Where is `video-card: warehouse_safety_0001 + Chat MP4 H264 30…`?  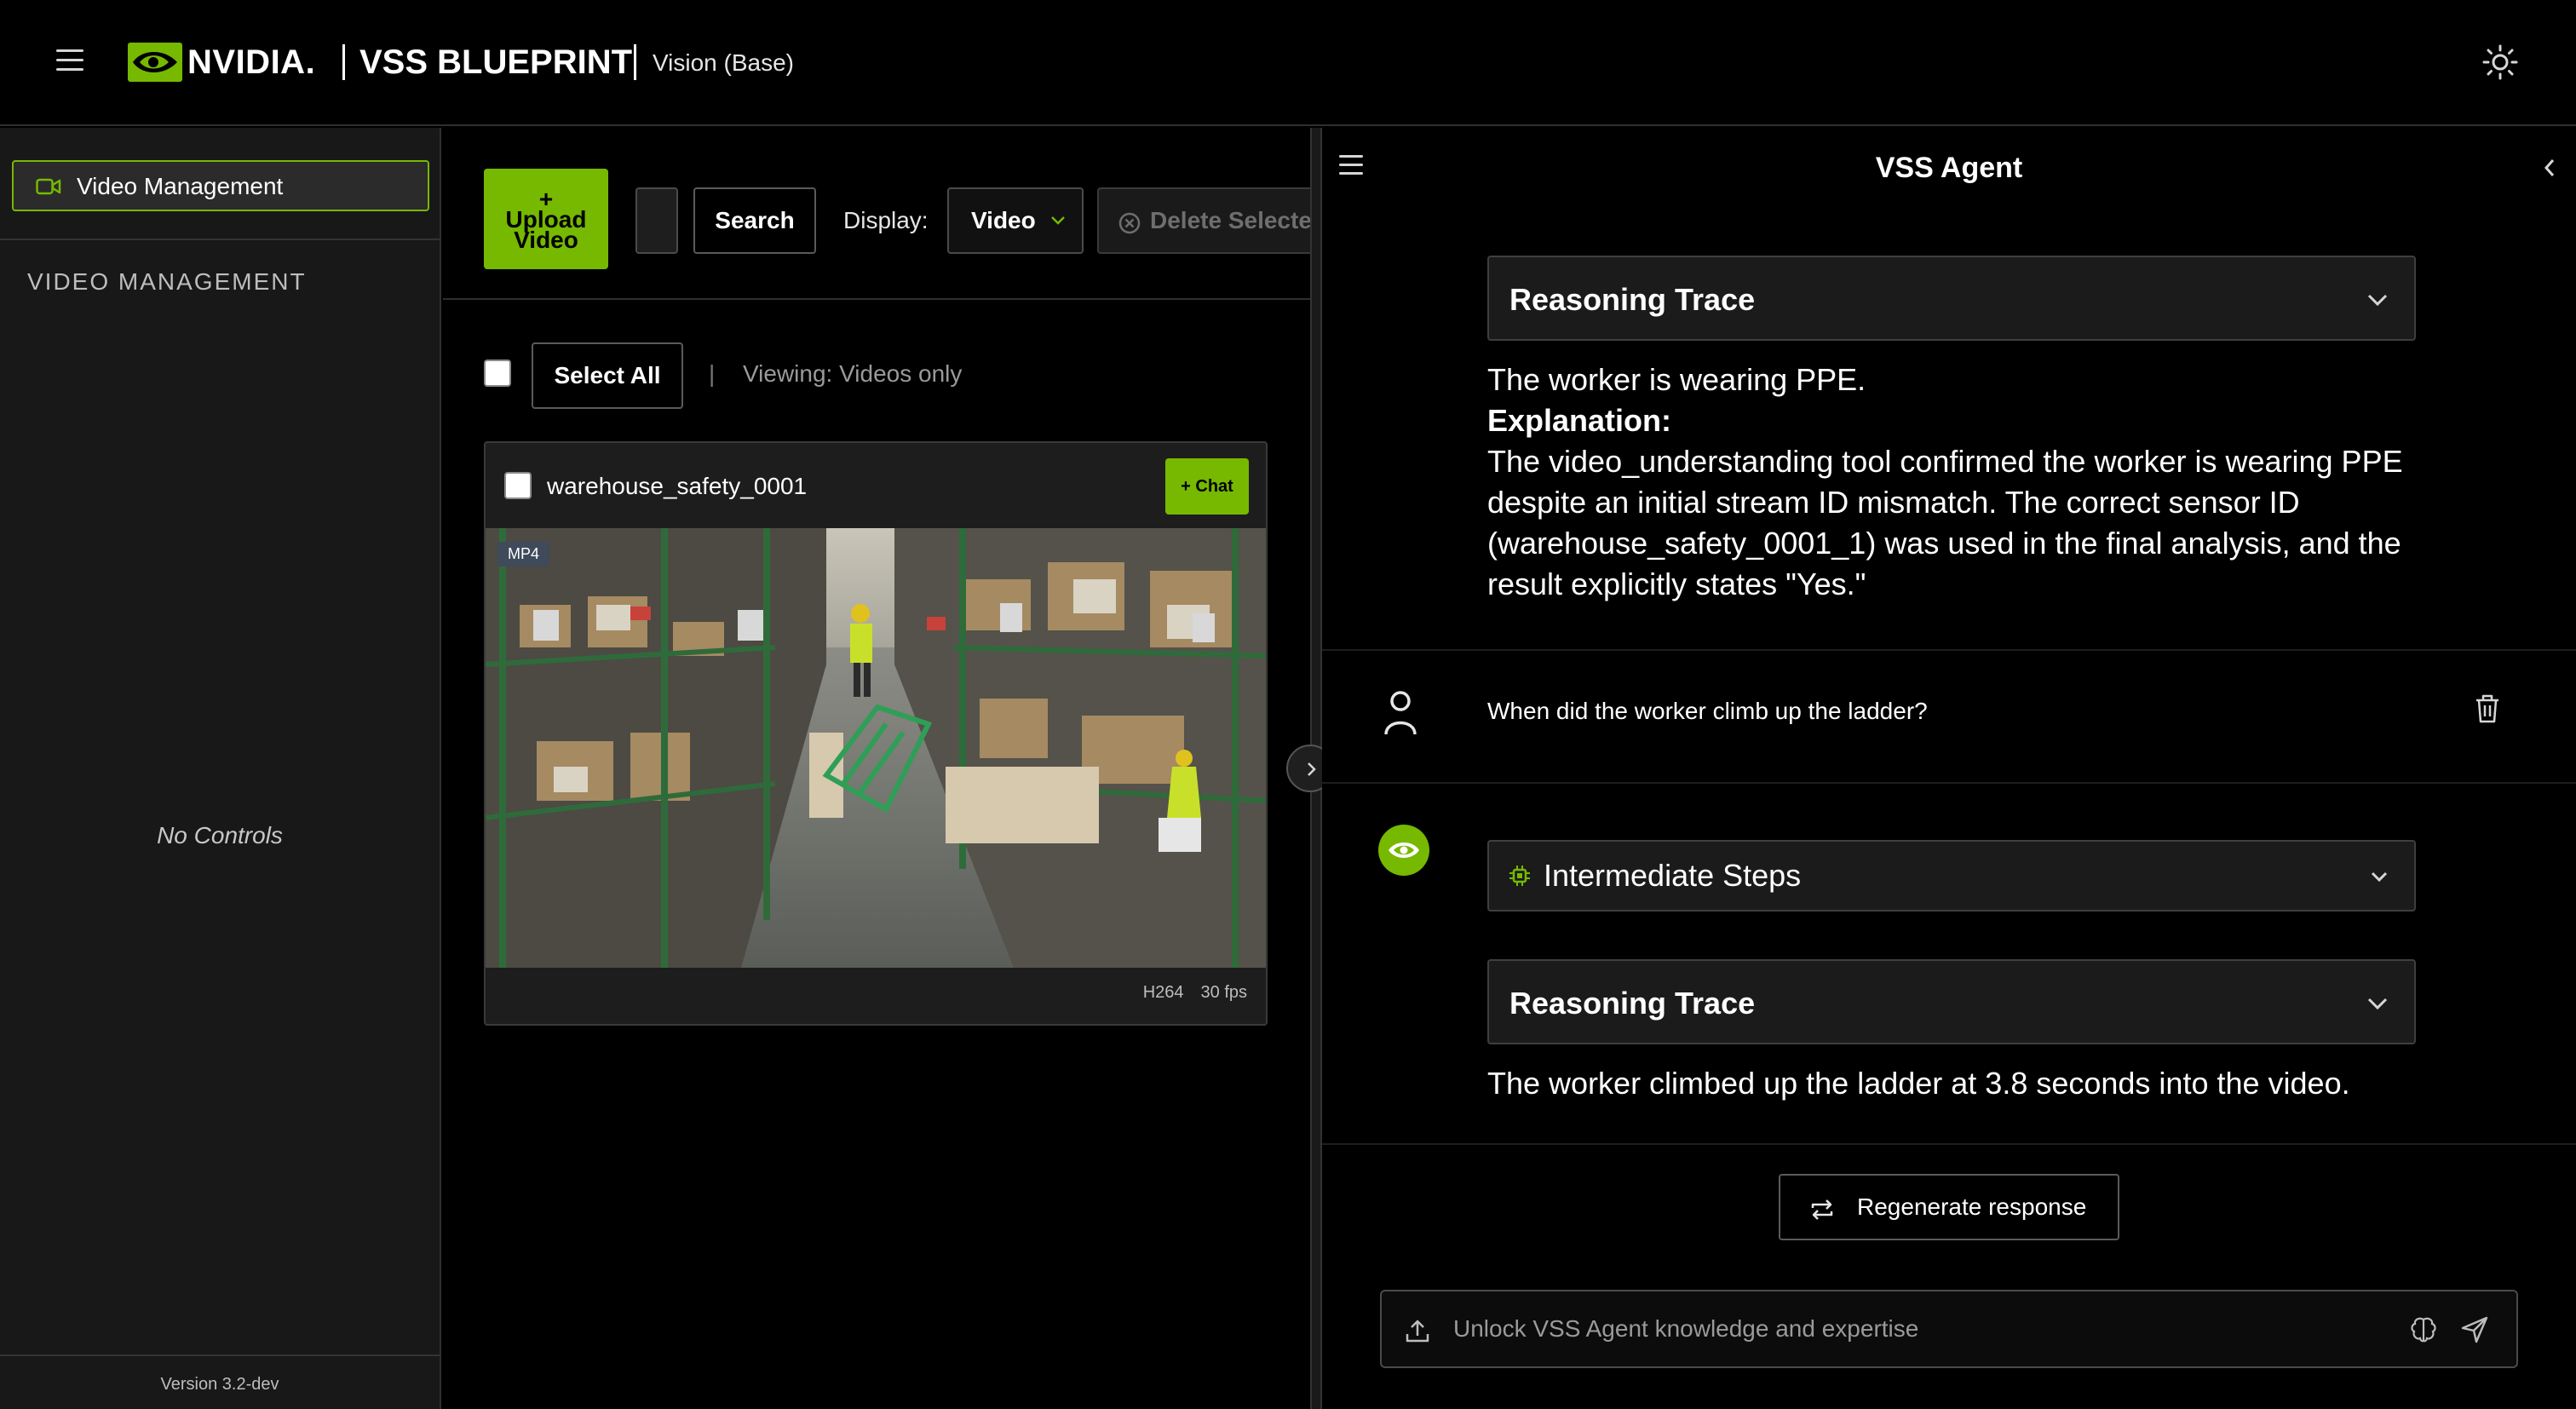 video-card: warehouse_safety_0001 + Chat MP4 H264 30… is located at coordinates (876, 733).